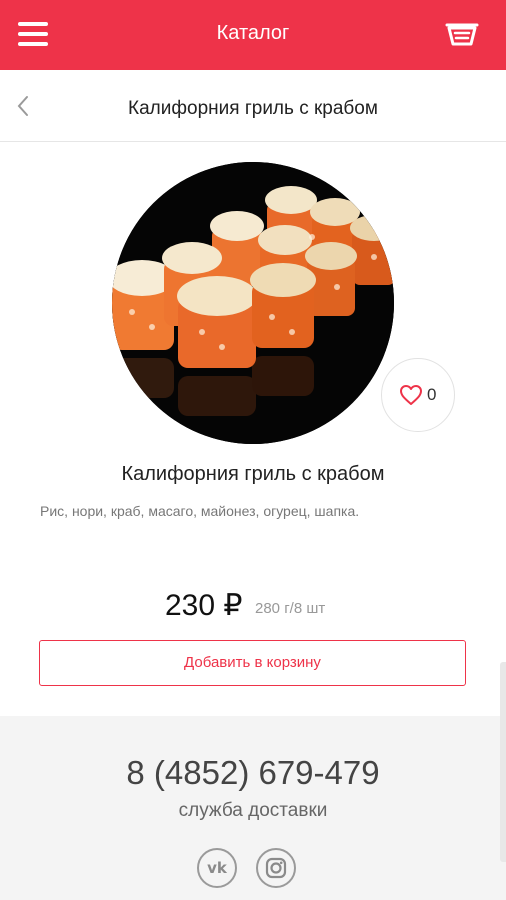  I want to click on like-button: 0, so click(418, 395).